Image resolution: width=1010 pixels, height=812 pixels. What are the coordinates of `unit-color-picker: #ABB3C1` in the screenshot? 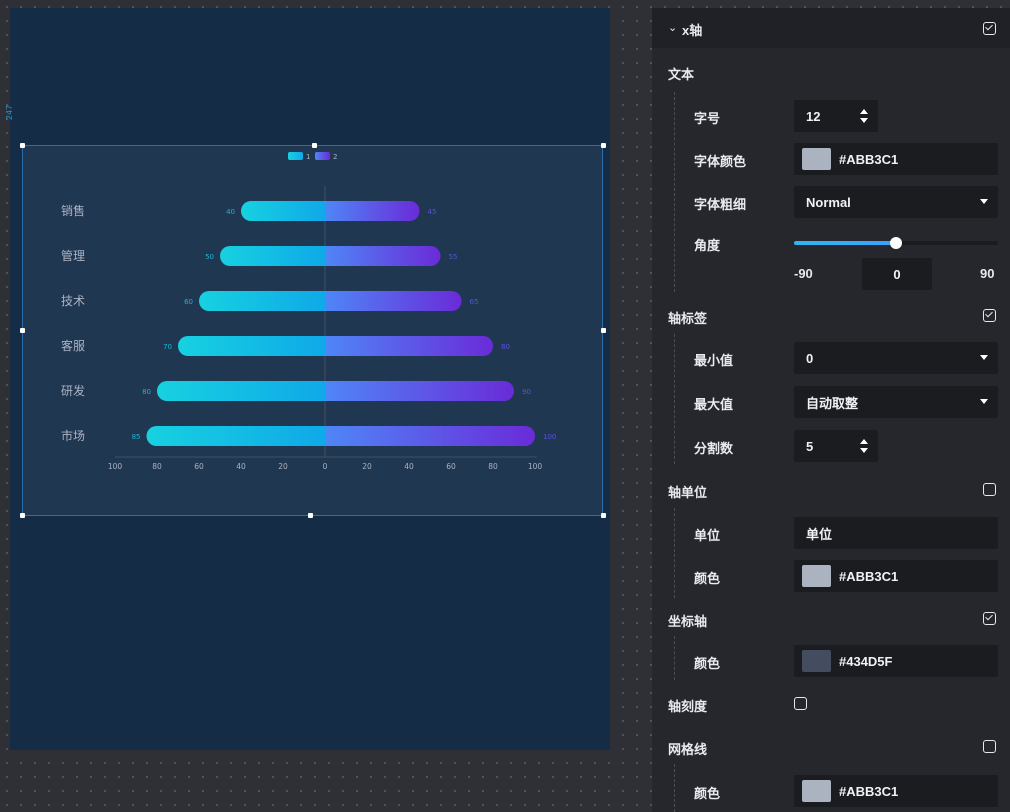 It's located at (896, 576).